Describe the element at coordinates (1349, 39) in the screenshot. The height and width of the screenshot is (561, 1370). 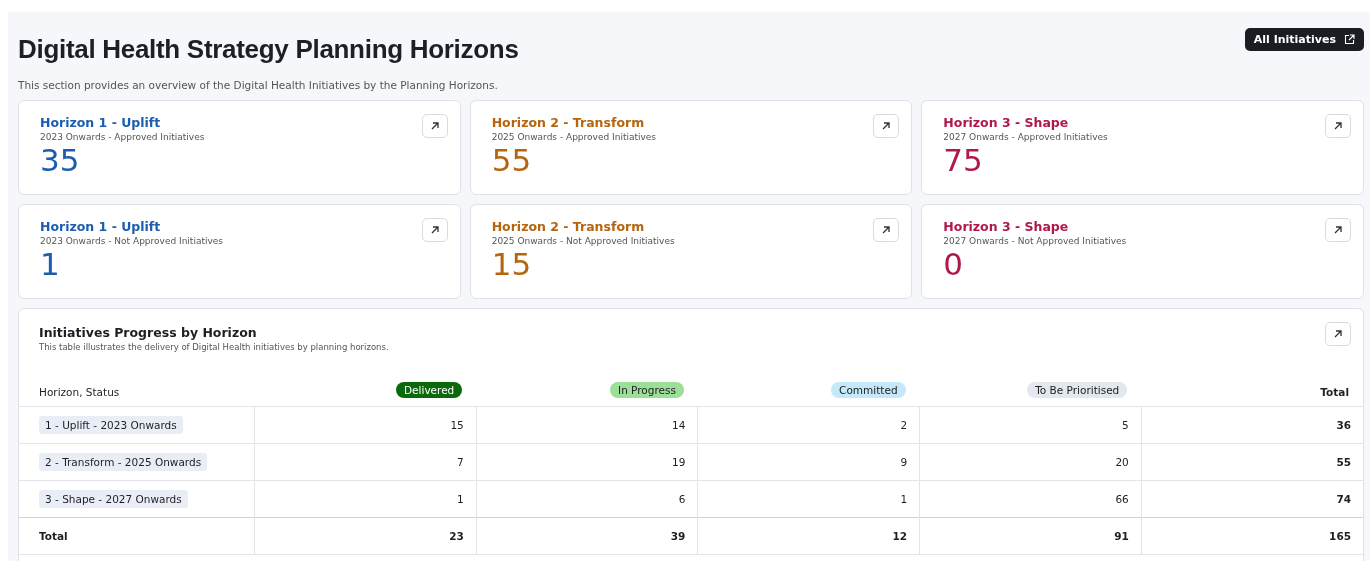
I see `external-link-icon` at that location.